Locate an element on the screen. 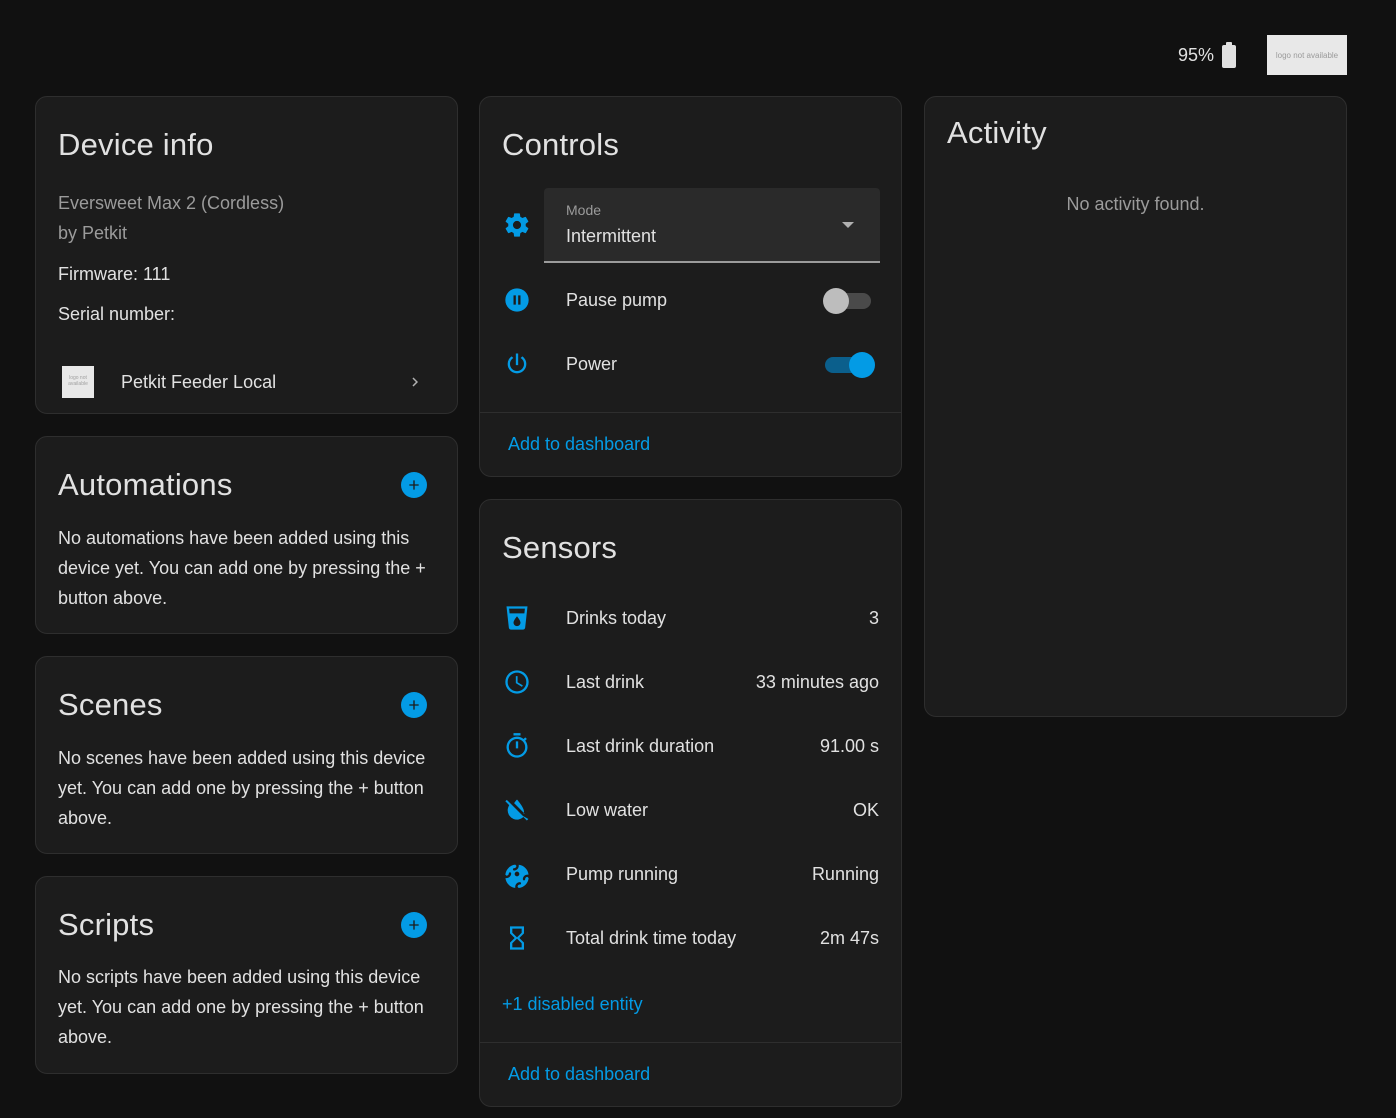  controls-add-to-dashboard-link: Add to dashboard is located at coordinates (579, 444).